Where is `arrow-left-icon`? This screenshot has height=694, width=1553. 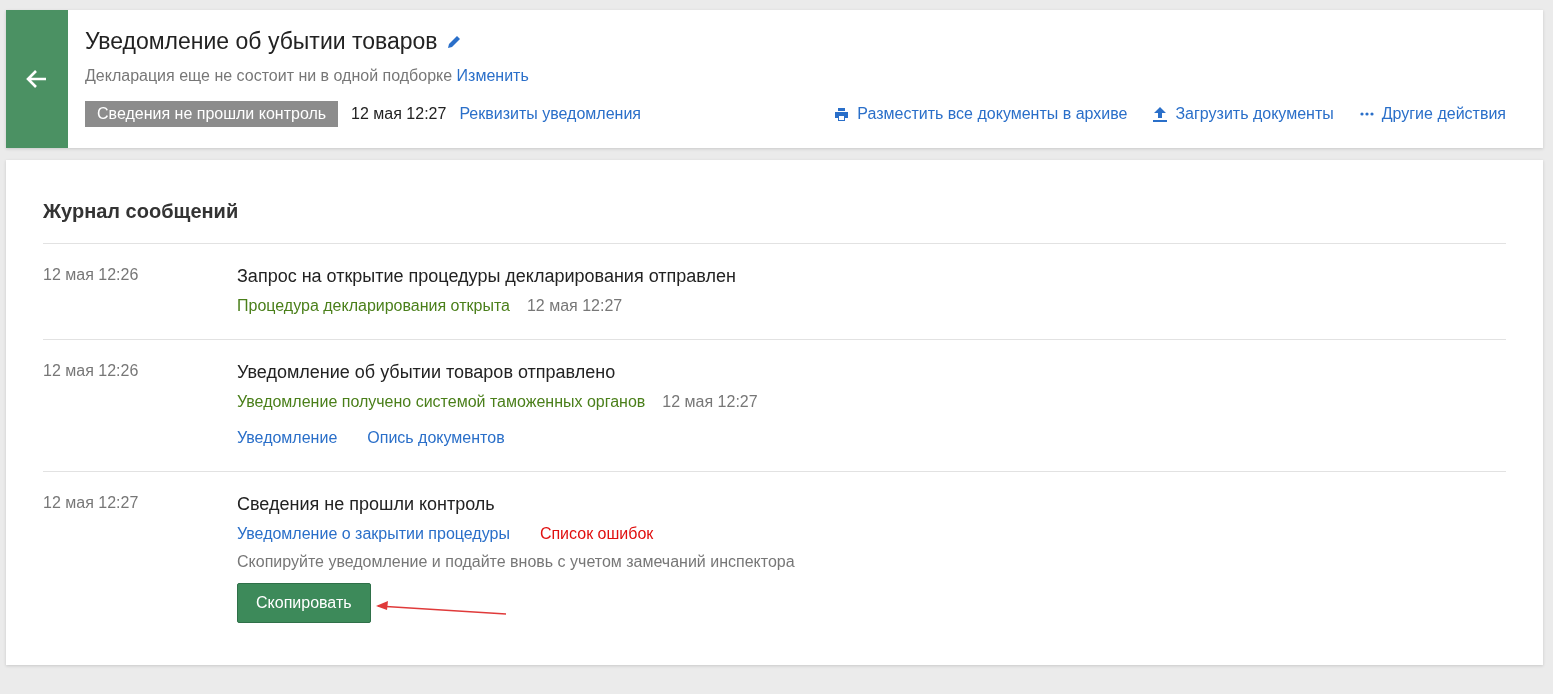
arrow-left-icon is located at coordinates (37, 79).